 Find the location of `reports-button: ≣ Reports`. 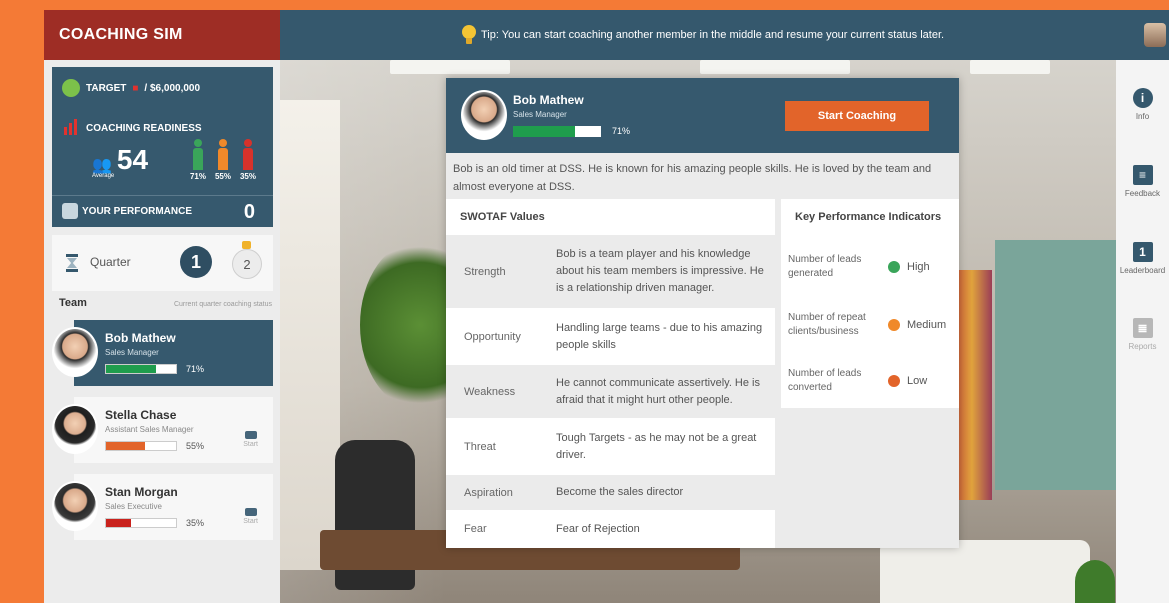

reports-button: ≣ Reports is located at coordinates (1142, 334).